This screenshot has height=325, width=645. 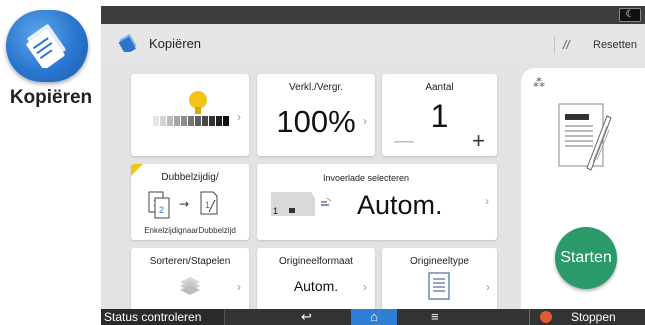 I want to click on sort-title: Sorteren/Stapelen, so click(x=190, y=261).